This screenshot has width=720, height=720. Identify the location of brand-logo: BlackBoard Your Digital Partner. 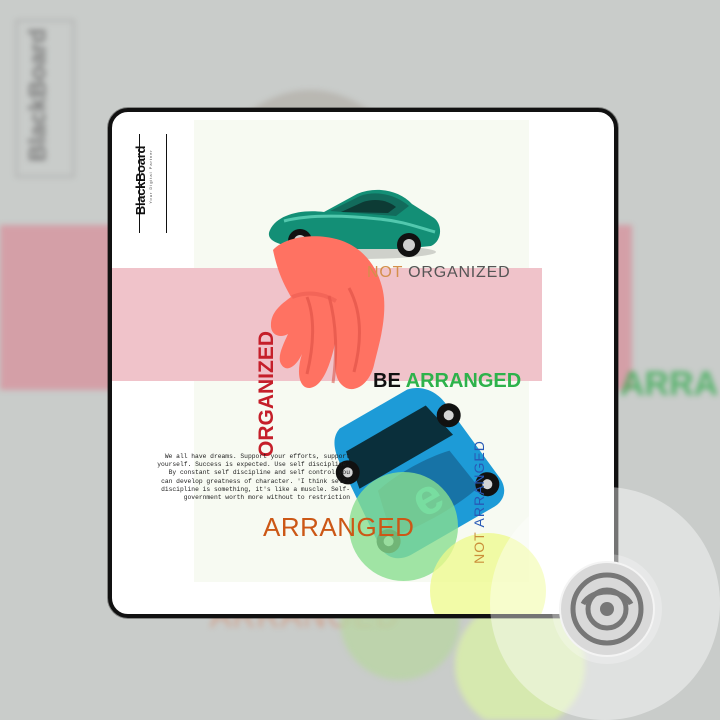
(150, 183).